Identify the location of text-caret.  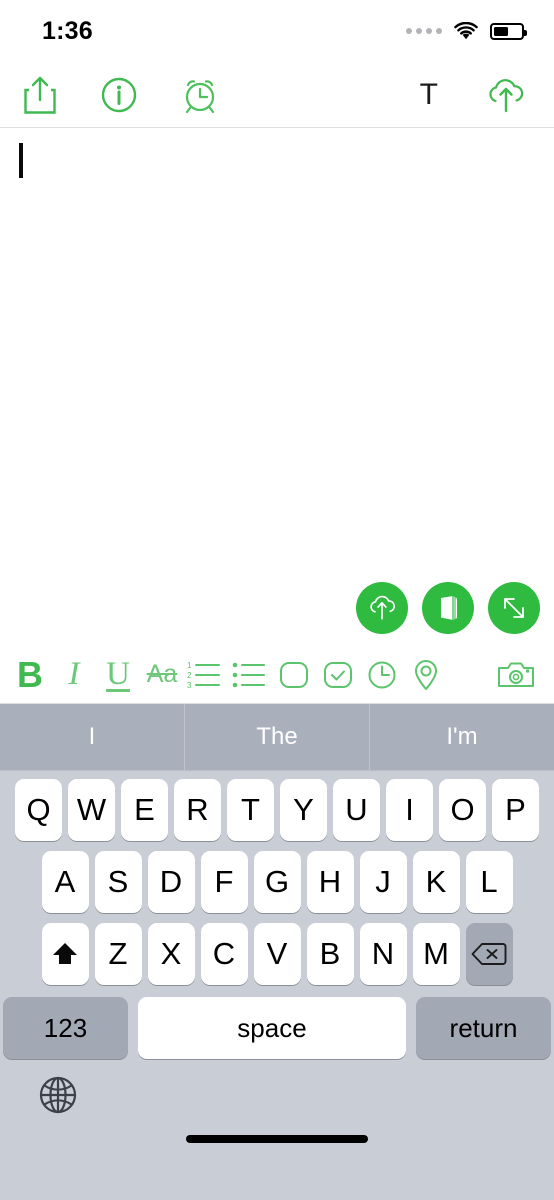
(21, 160).